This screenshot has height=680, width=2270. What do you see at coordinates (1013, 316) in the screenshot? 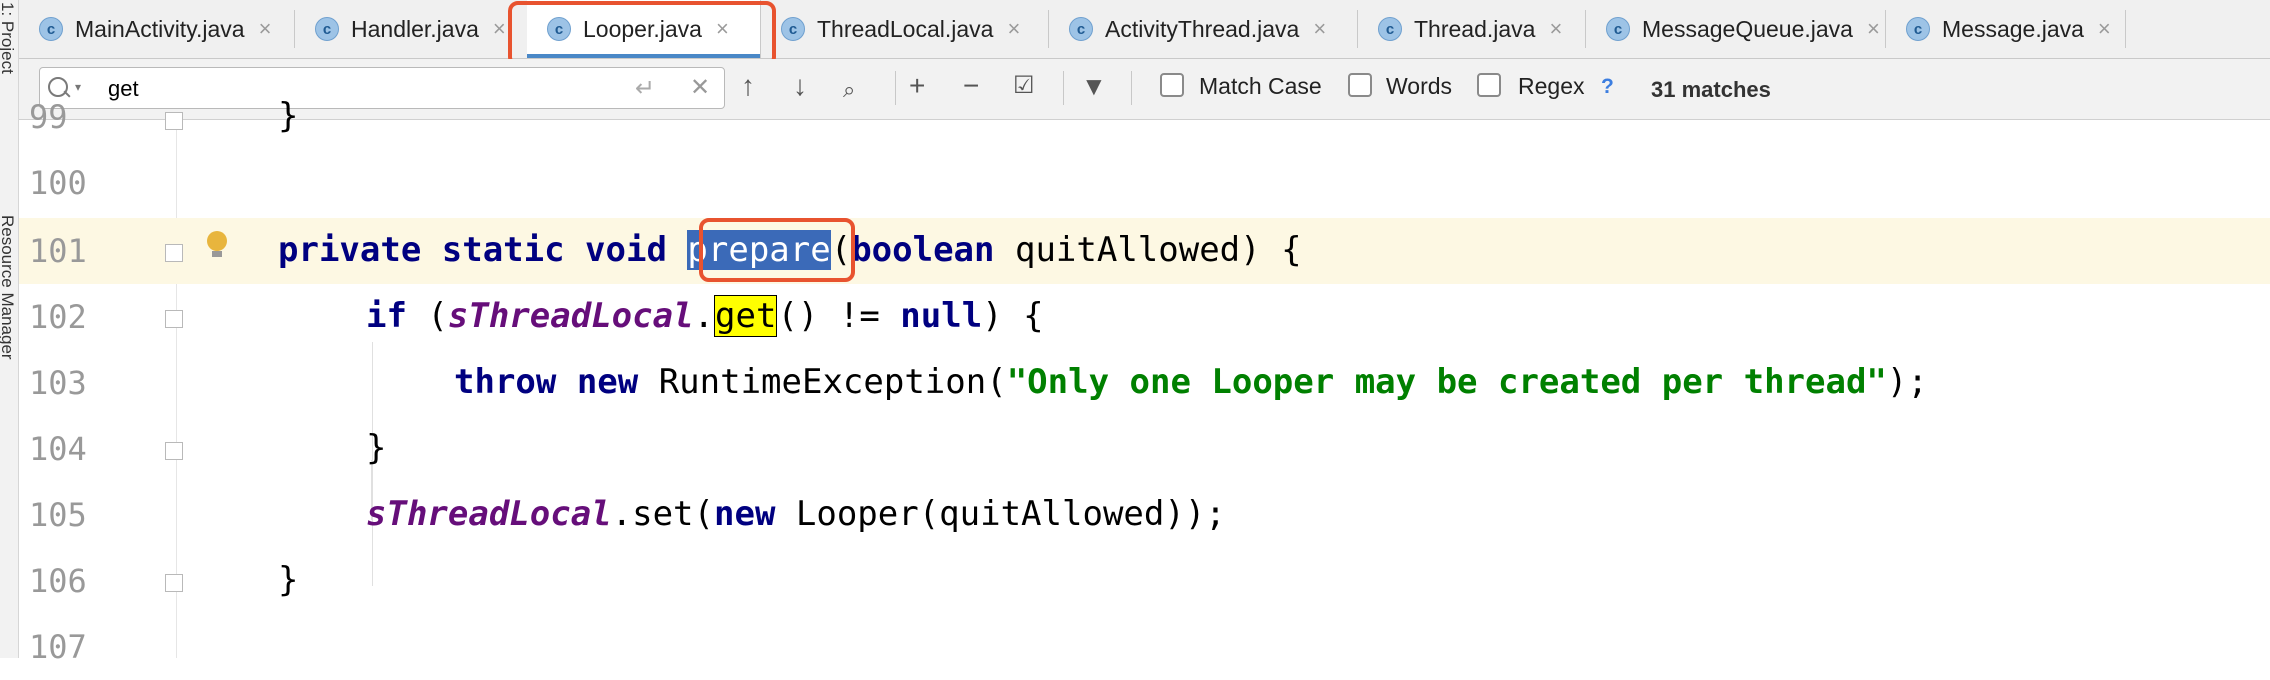
I see `code-token: ) {` at bounding box center [1013, 316].